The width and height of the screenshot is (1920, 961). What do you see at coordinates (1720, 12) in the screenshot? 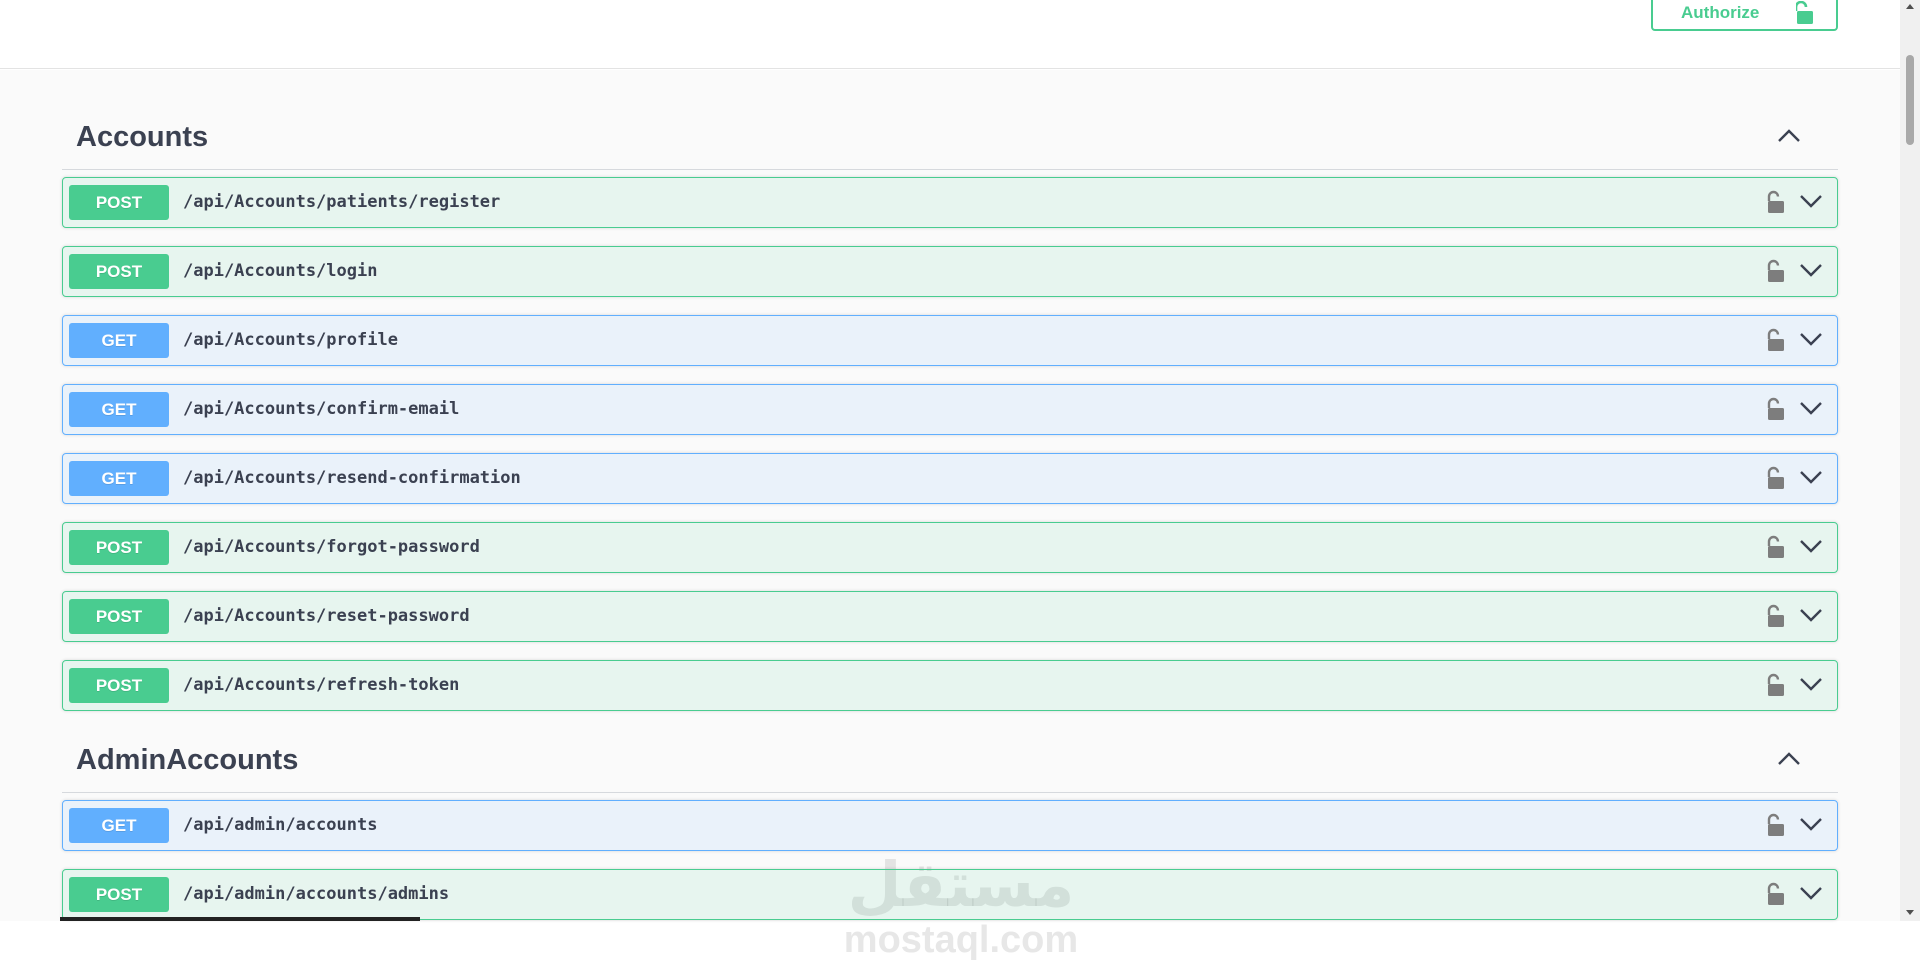
I see `authorize-label: Authorize` at bounding box center [1720, 12].